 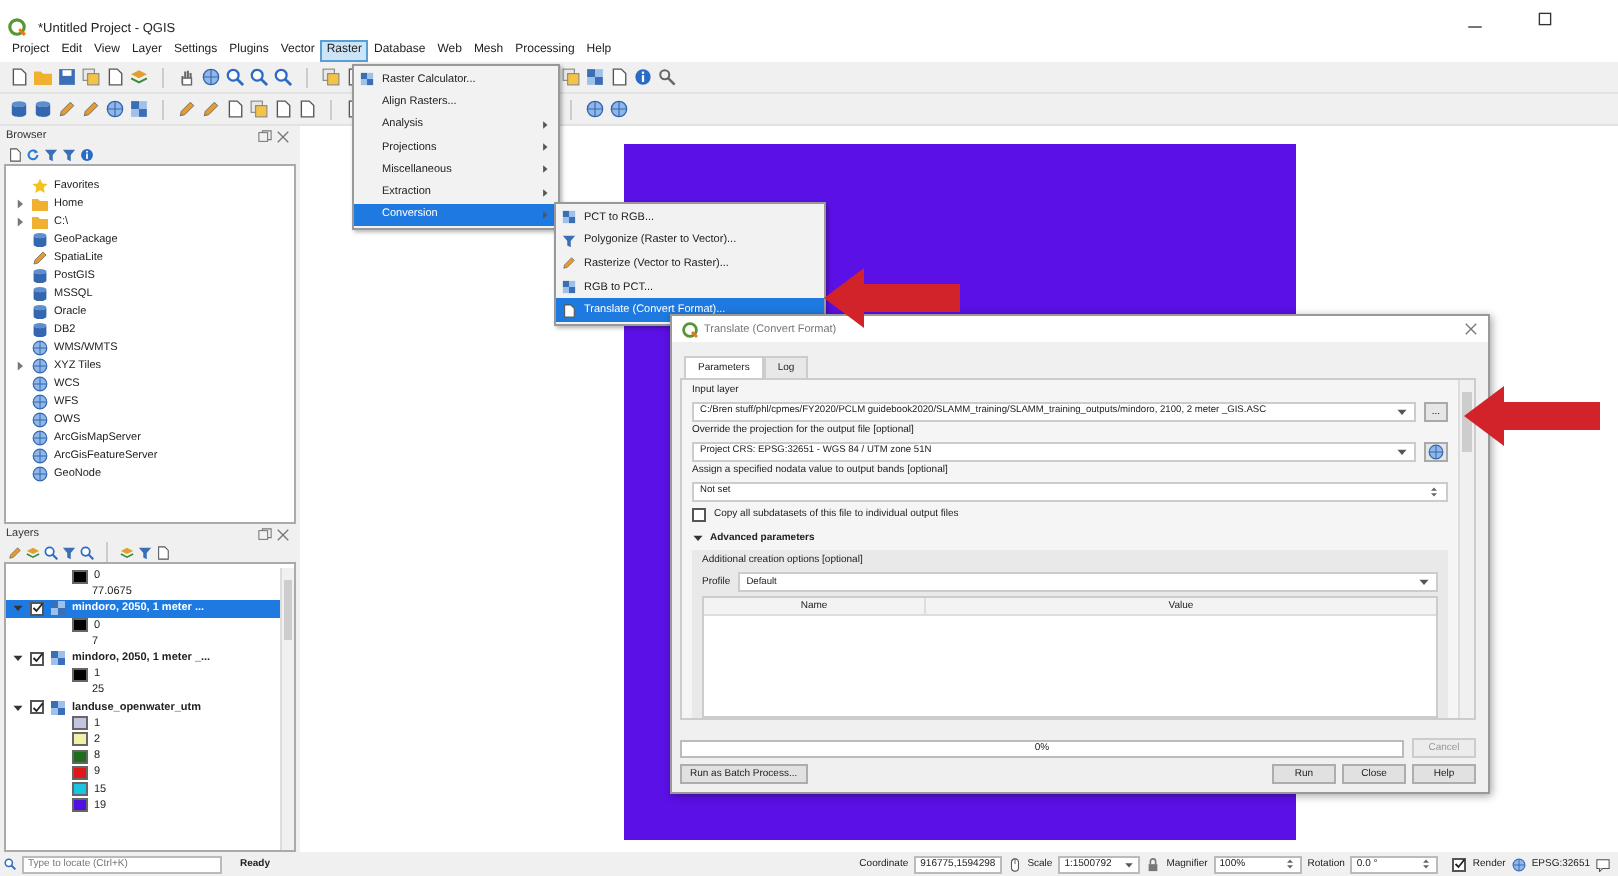 What do you see at coordinates (19, 77) in the screenshot?
I see `new-document-icon` at bounding box center [19, 77].